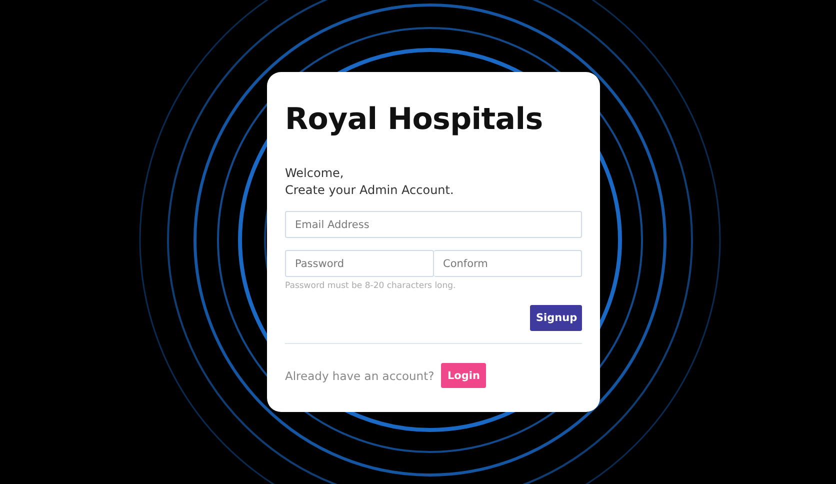 This screenshot has height=484, width=836. I want to click on greeting-text: Welcome,, so click(315, 173).